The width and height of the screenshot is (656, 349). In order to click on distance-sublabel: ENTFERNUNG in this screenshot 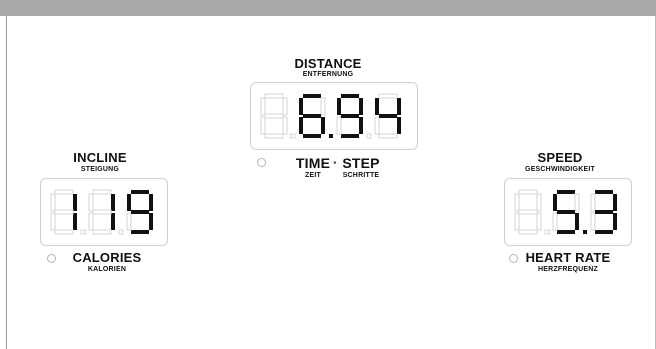, I will do `click(328, 74)`.